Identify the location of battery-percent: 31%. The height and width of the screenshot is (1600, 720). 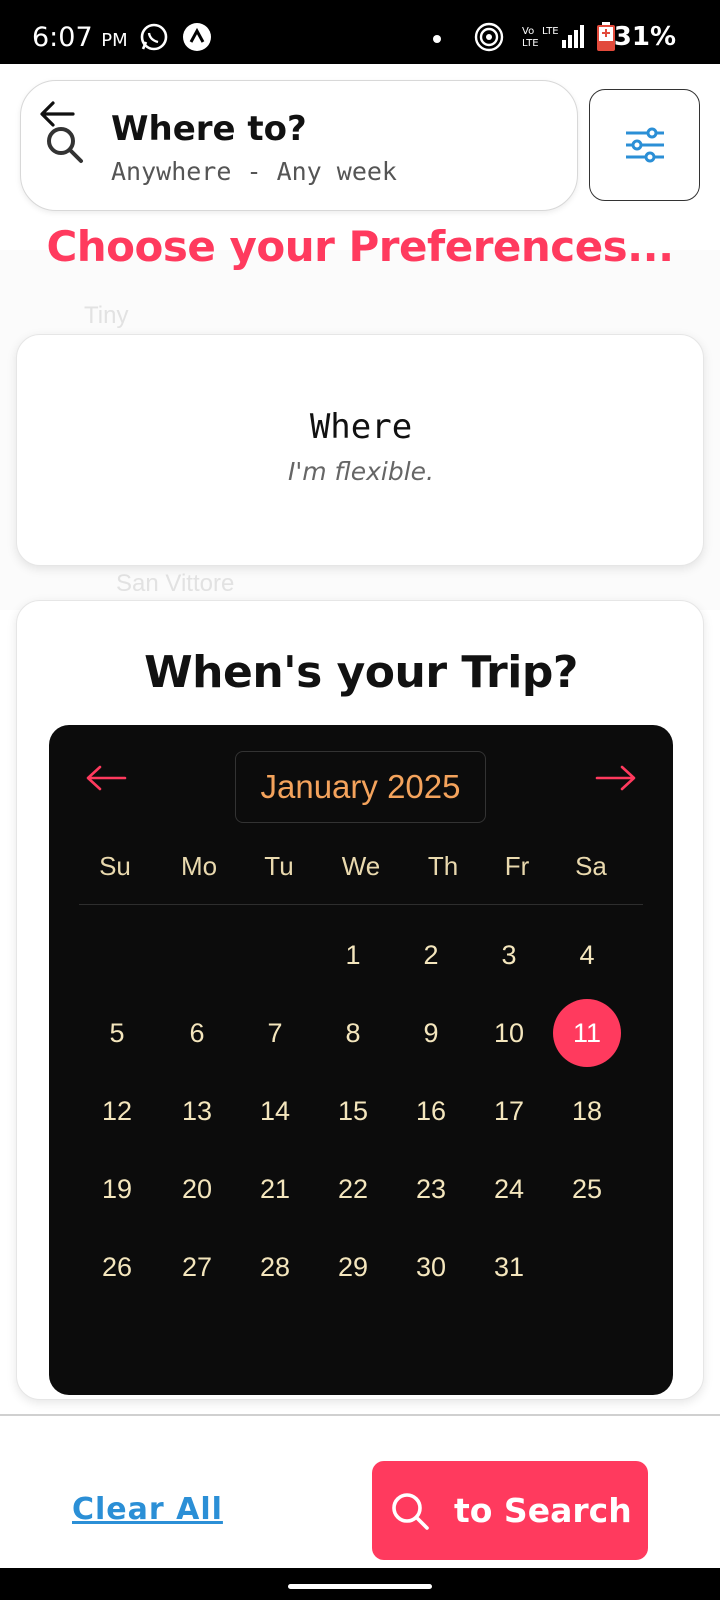
(644, 37).